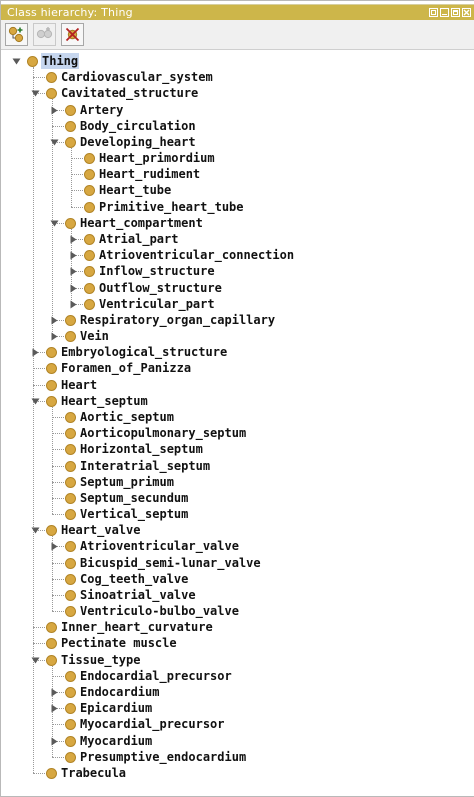 This screenshot has height=797, width=474. I want to click on tree-node: Heart_primordium, so click(150, 158).